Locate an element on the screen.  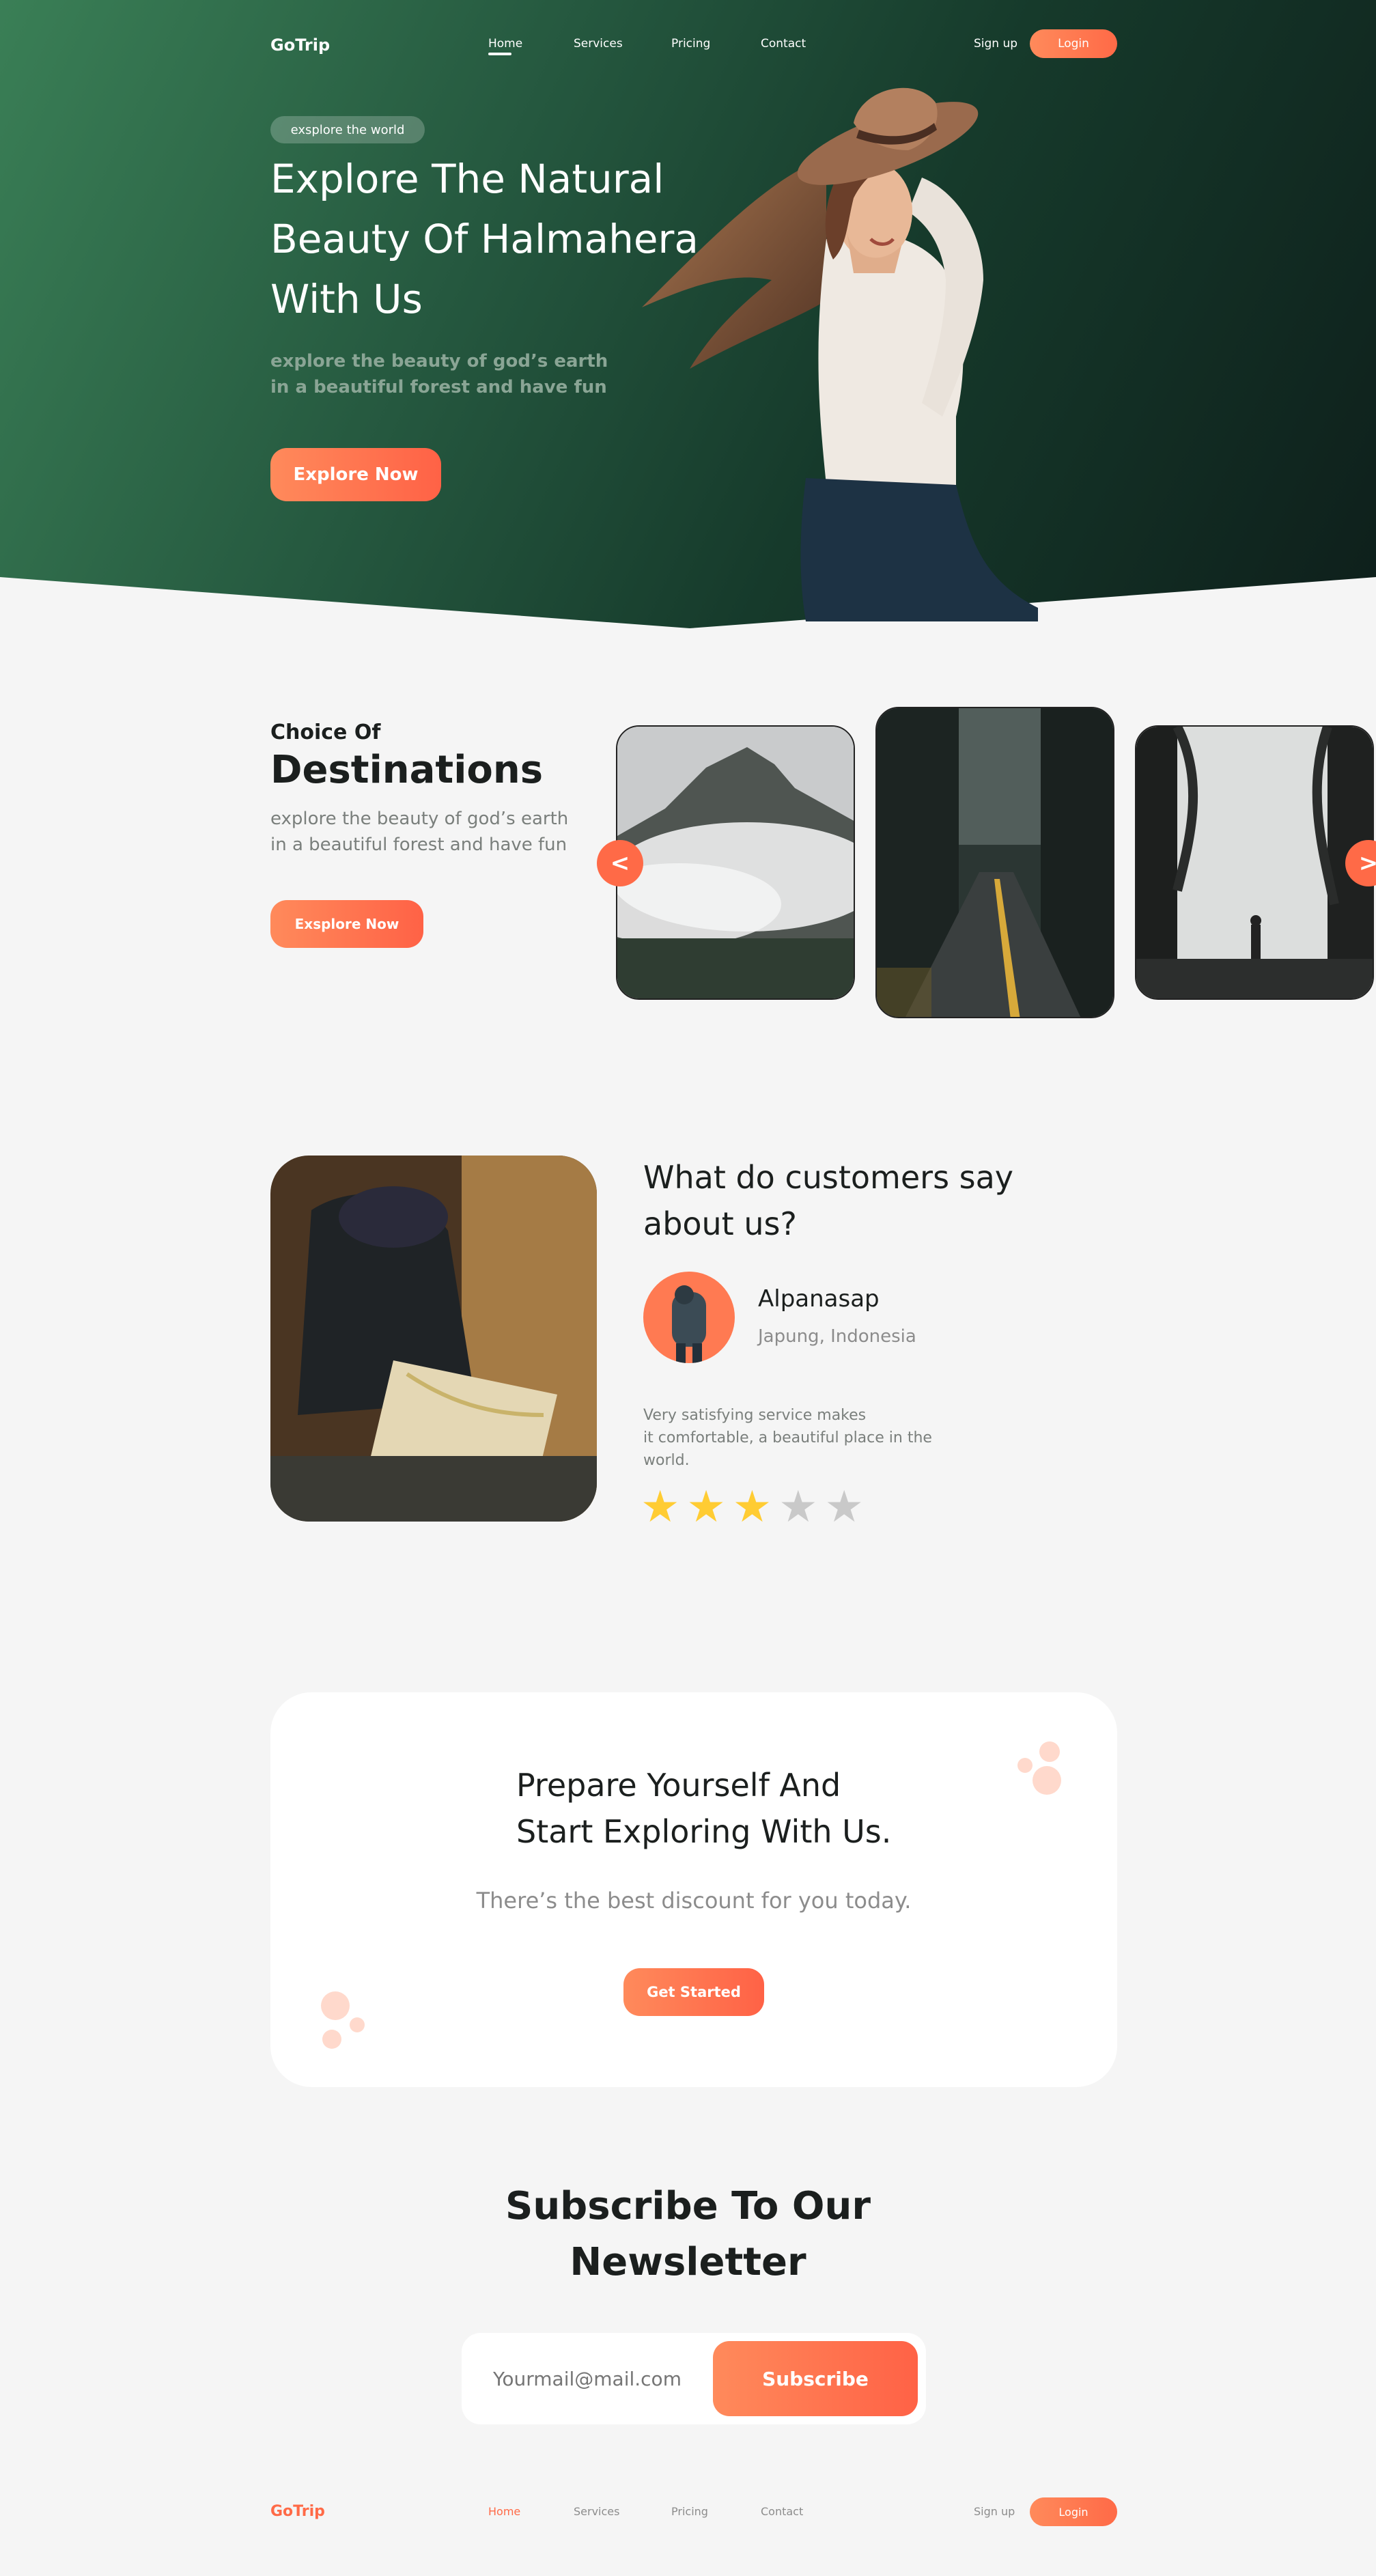
footer-login-button: Login is located at coordinates (1074, 2511).